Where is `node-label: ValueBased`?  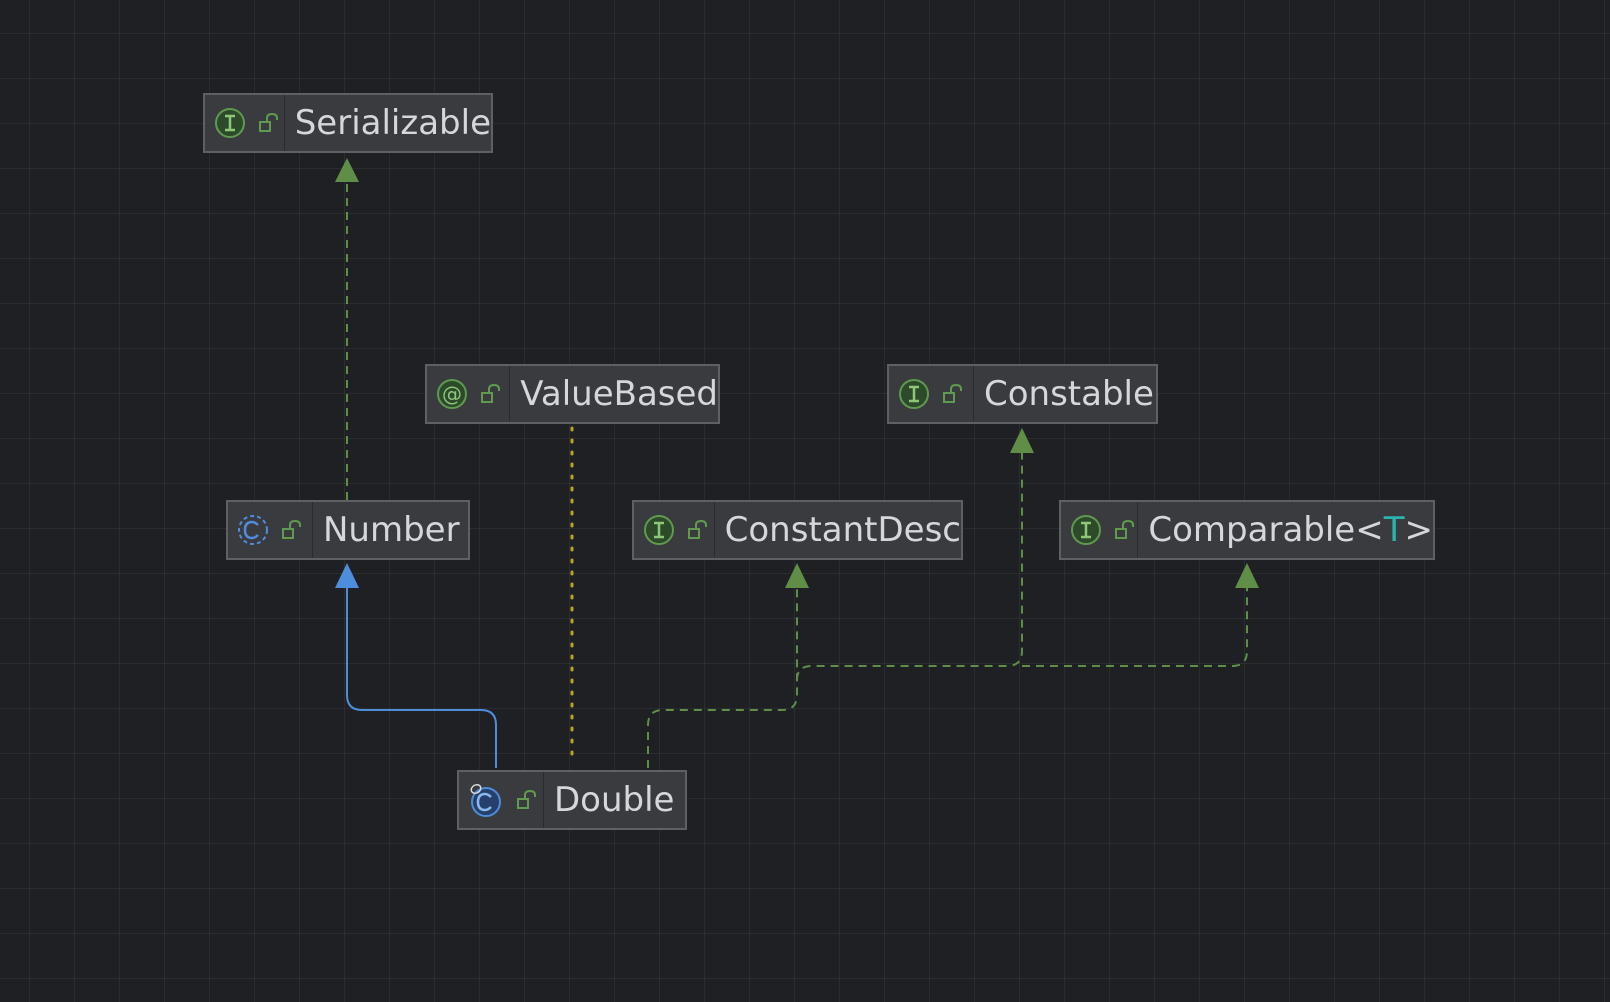 node-label: ValueBased is located at coordinates (619, 394).